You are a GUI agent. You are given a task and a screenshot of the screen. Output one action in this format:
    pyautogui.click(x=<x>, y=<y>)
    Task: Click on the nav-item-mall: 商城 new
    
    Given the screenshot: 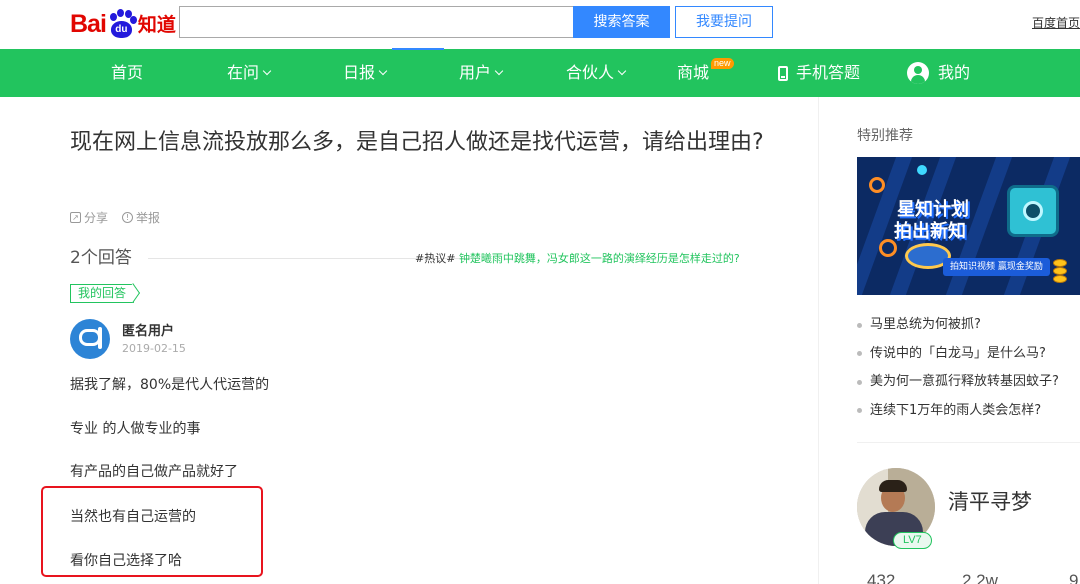 What is the action you would take?
    pyautogui.click(x=705, y=73)
    